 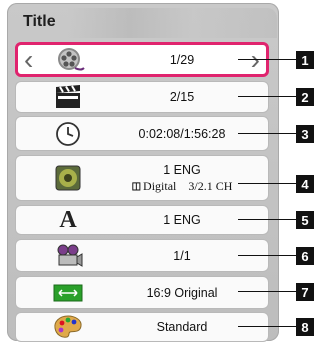 What do you see at coordinates (305, 256) in the screenshot?
I see `callout-badge-6: 6` at bounding box center [305, 256].